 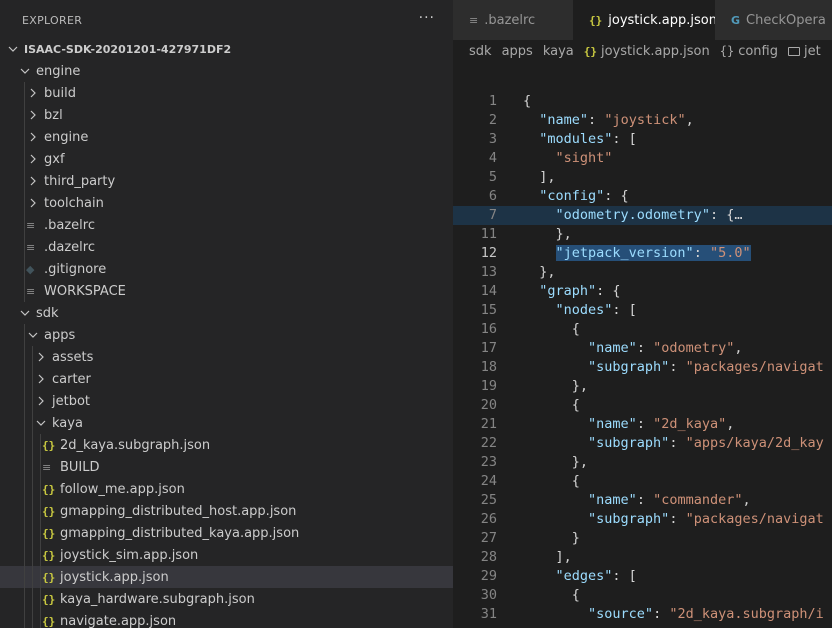 What do you see at coordinates (513, 20) in the screenshot?
I see `tab--bazelrc: ≡ .bazelrc` at bounding box center [513, 20].